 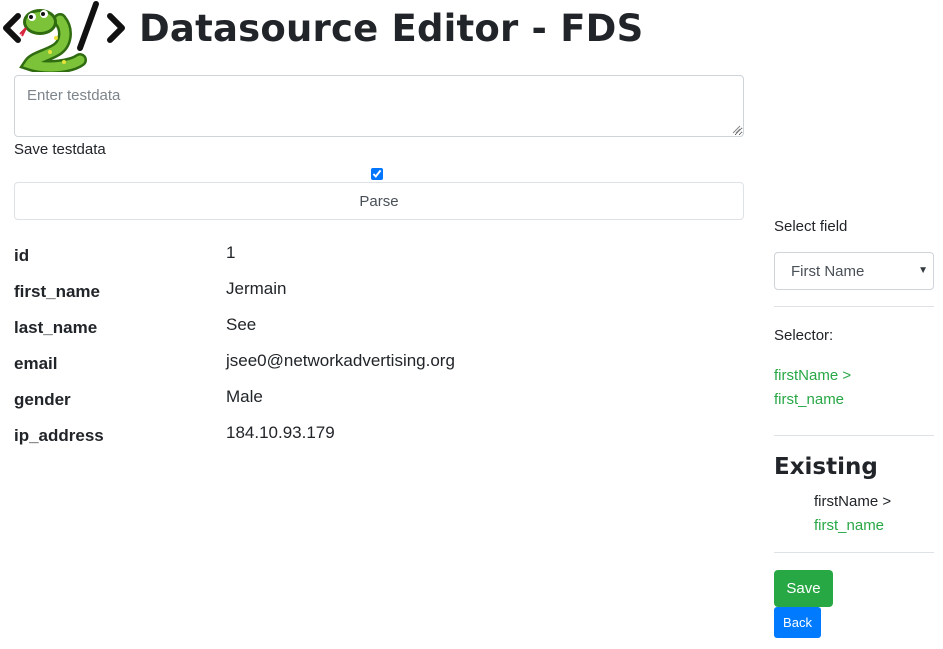 I want to click on existing-item: firstName > first_name, so click(x=852, y=514).